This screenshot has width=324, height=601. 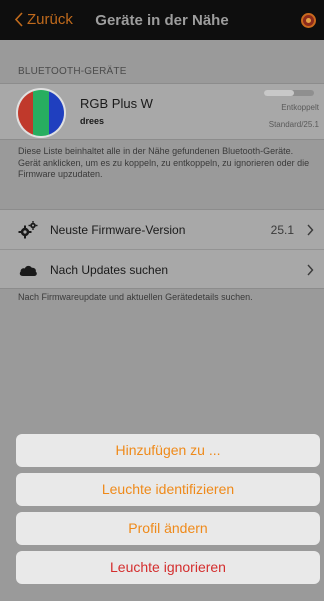 I want to click on thumb-stripe-green, so click(x=41, y=113).